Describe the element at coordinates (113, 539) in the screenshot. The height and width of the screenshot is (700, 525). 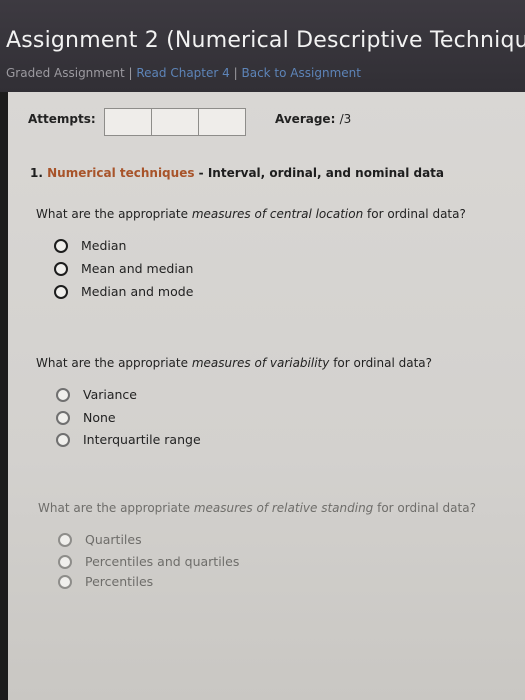
I see `option-label: Quartiles` at that location.